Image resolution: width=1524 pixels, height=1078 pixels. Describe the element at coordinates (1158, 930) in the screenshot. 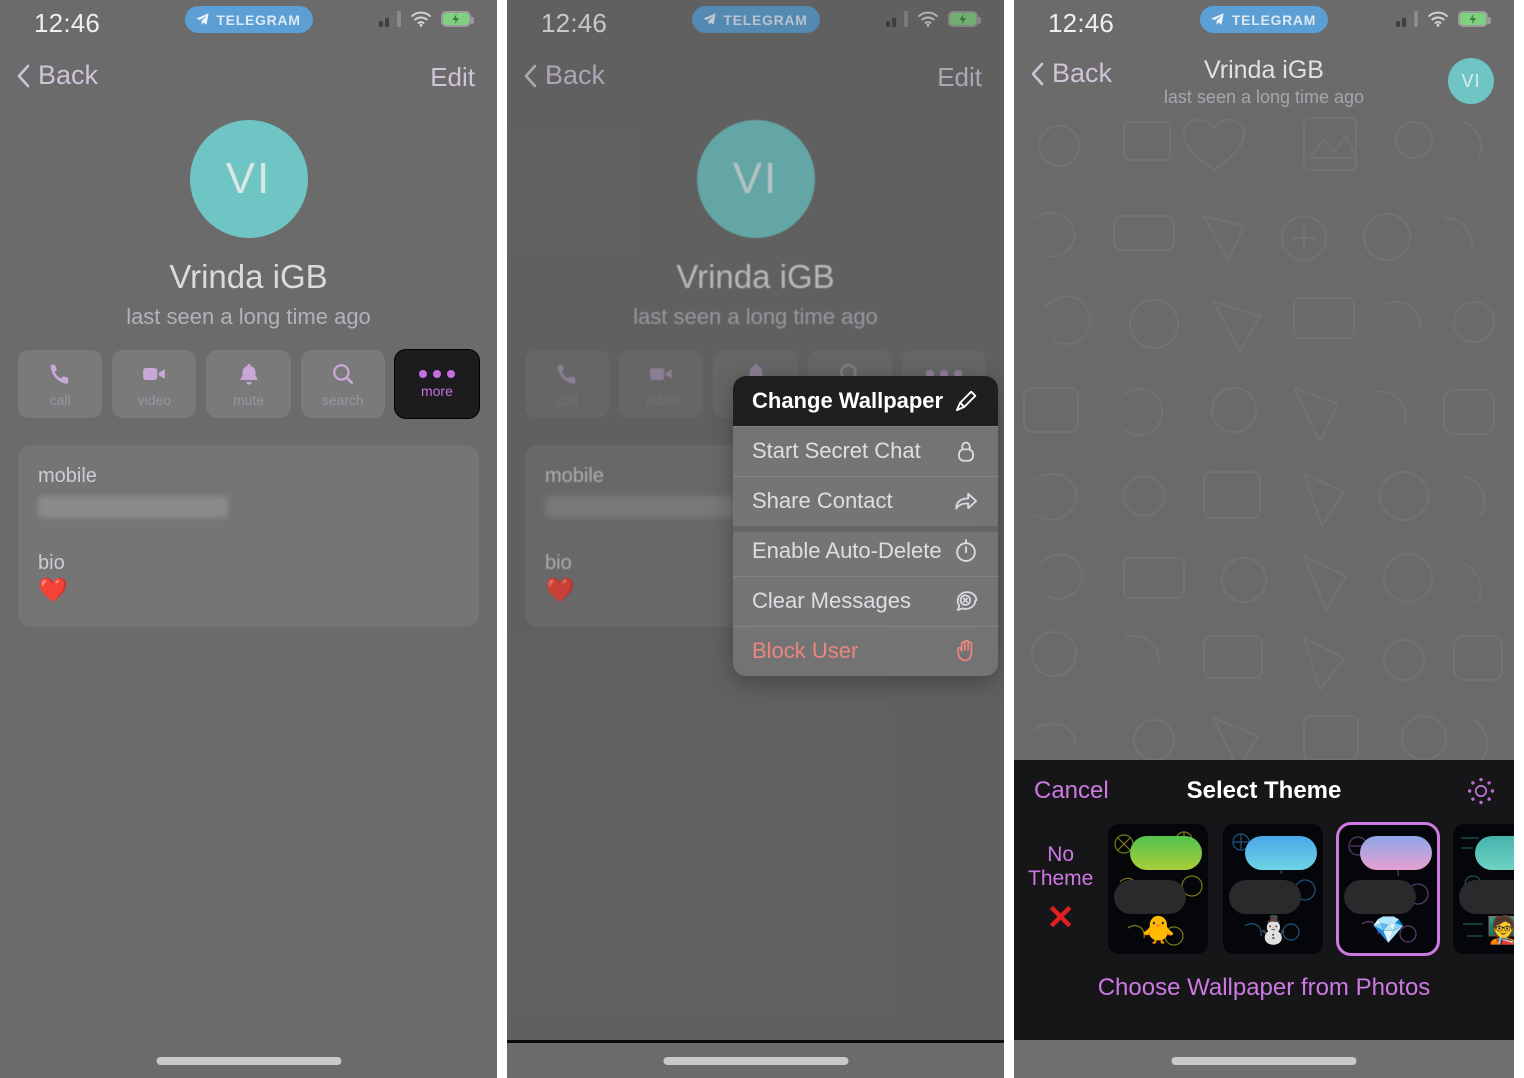

I see `theme-emoji: 🐥` at that location.